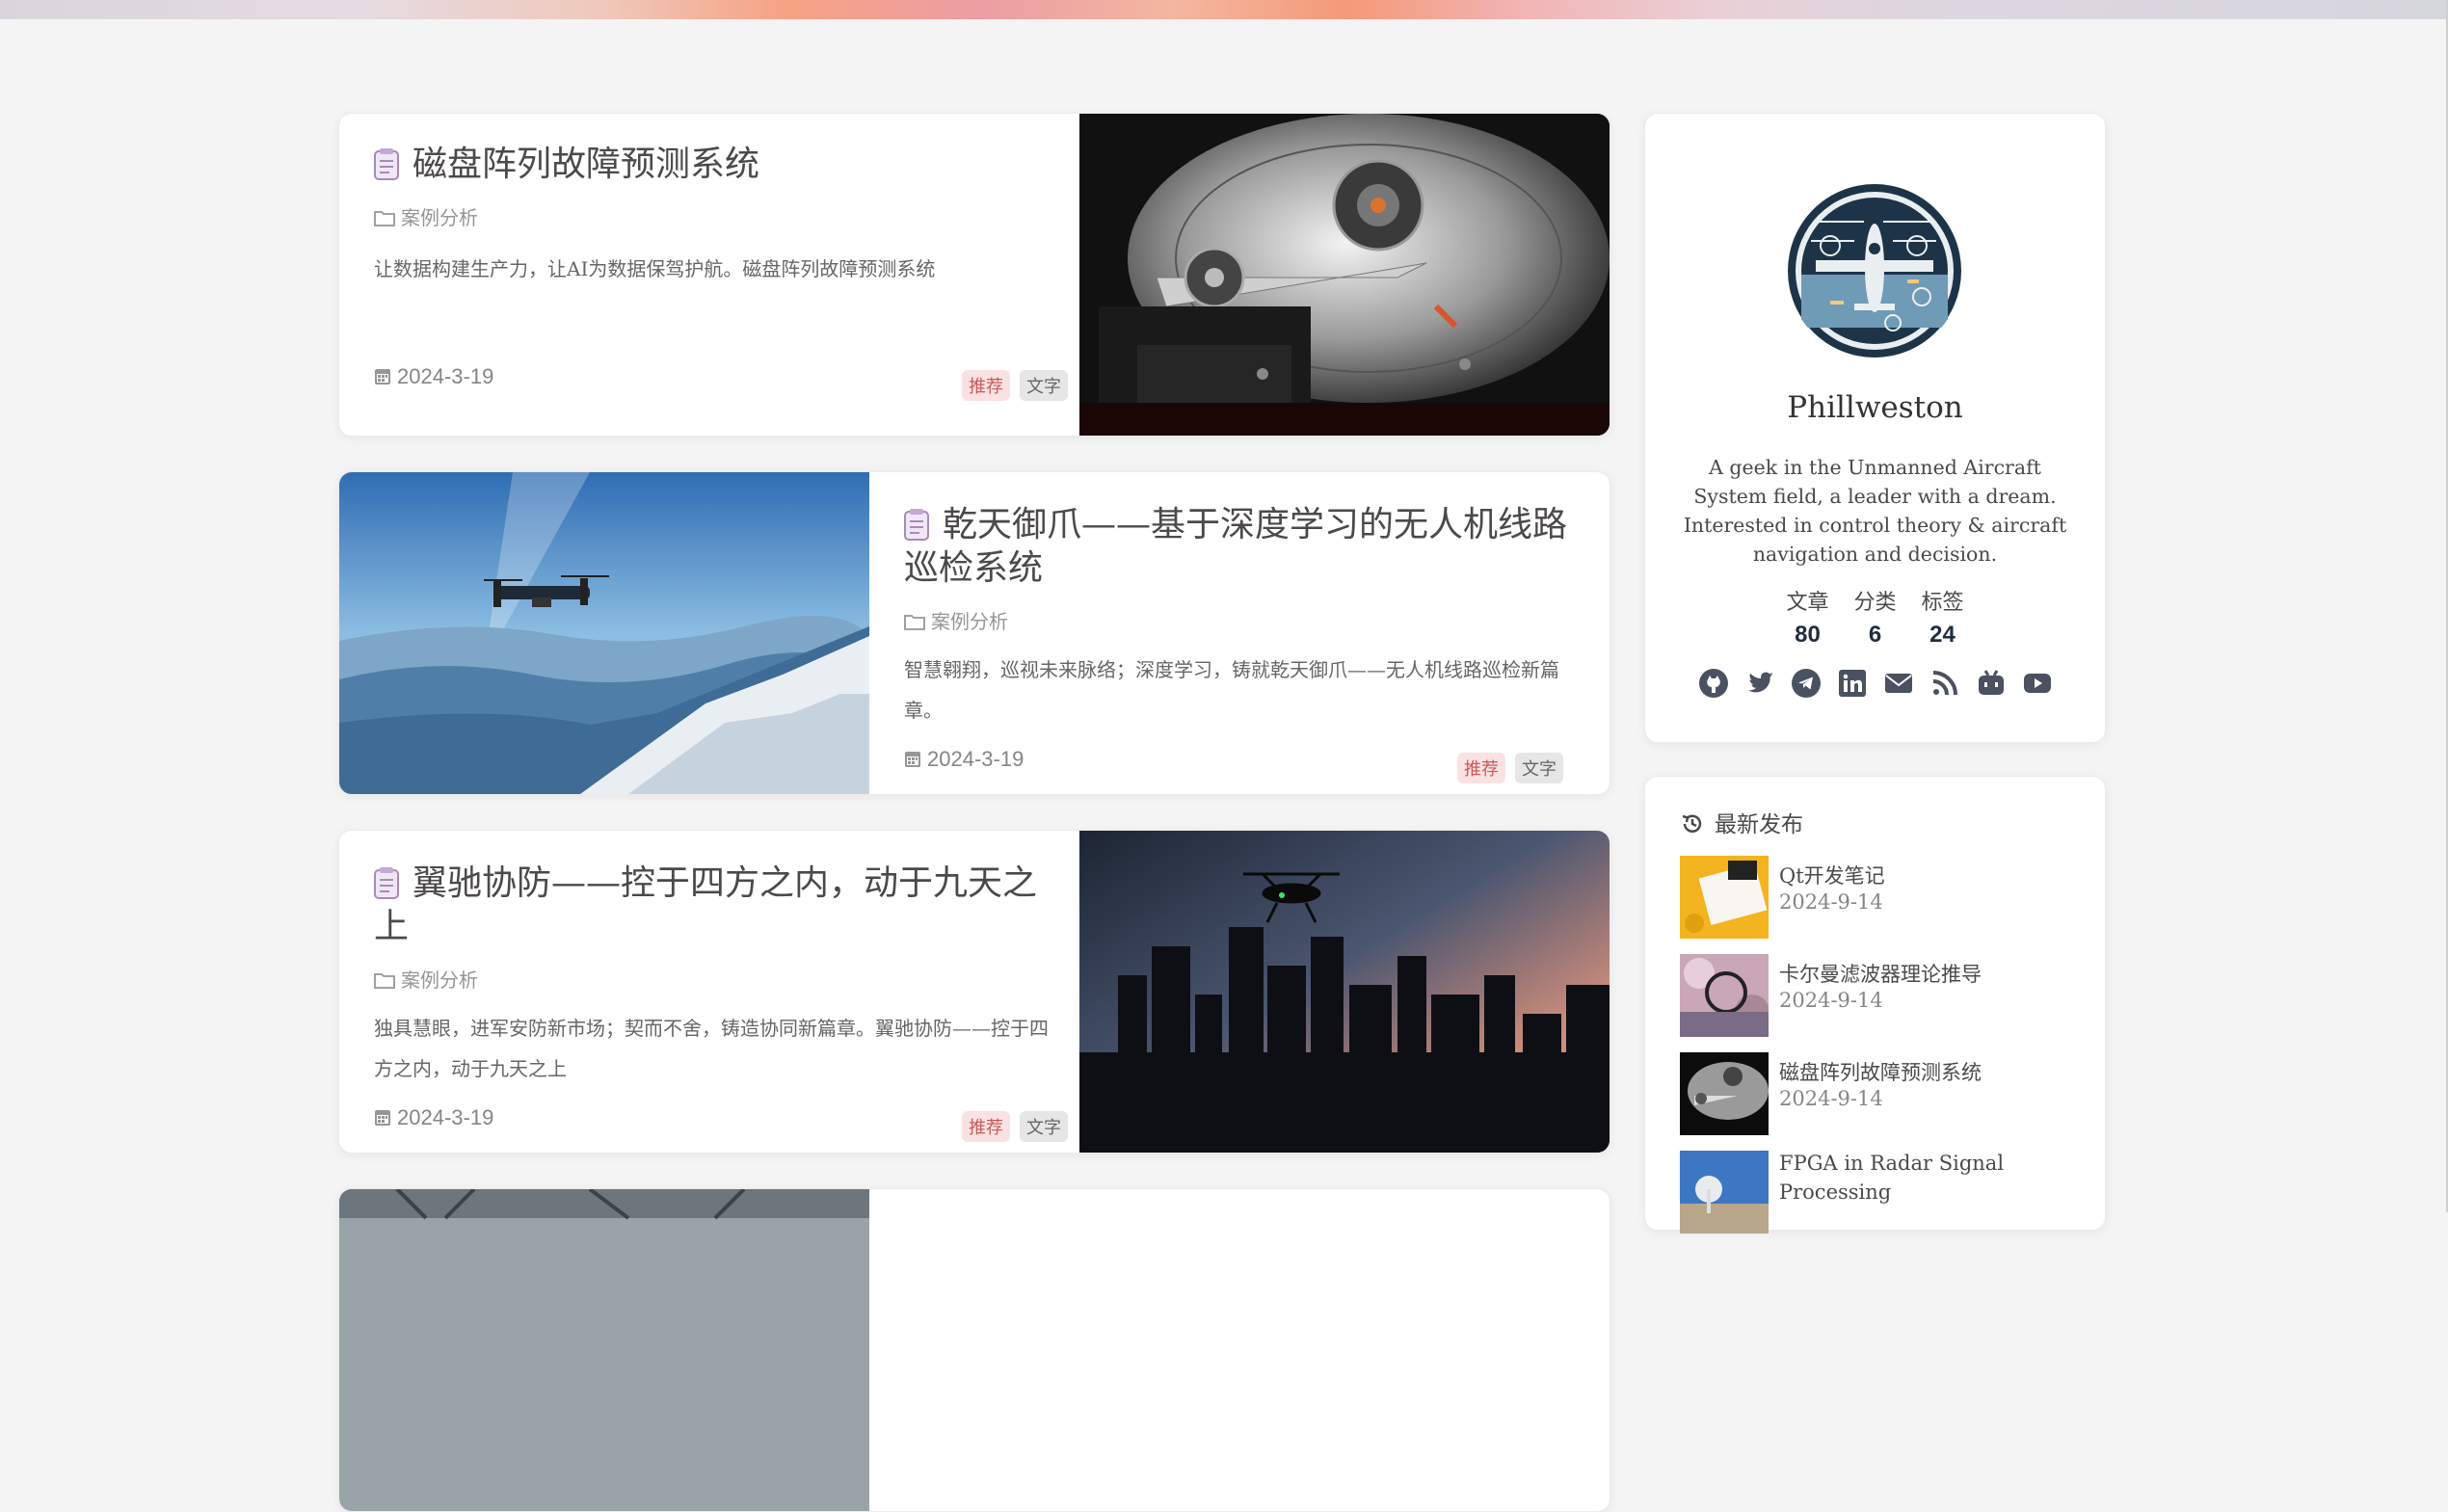  Describe the element at coordinates (1875, 603) in the screenshot. I see `stat-label: 分类` at that location.